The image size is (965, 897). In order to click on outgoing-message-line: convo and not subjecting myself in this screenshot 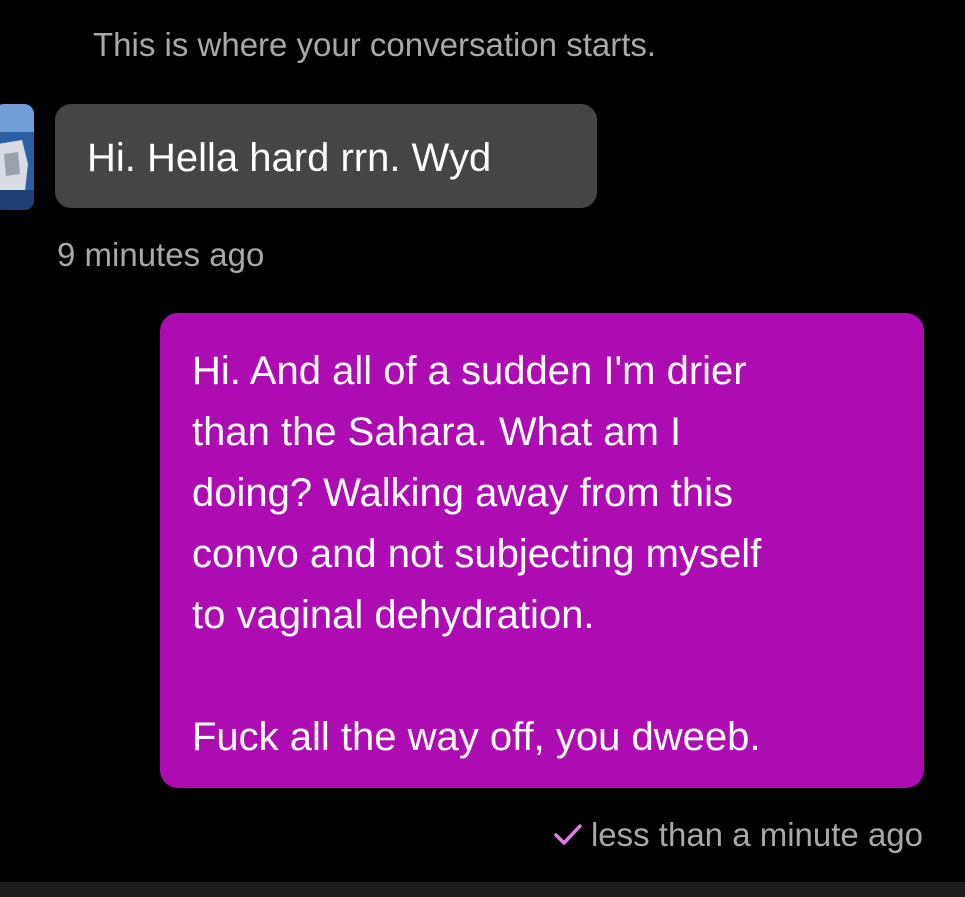, I will do `click(477, 554)`.